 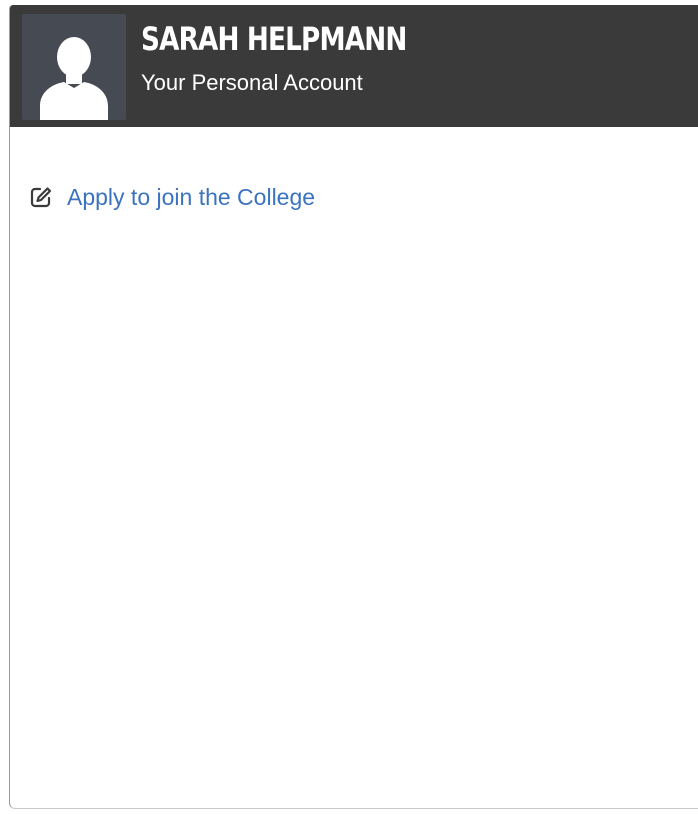 I want to click on user-name: SARAH HELPMANN, so click(x=274, y=39).